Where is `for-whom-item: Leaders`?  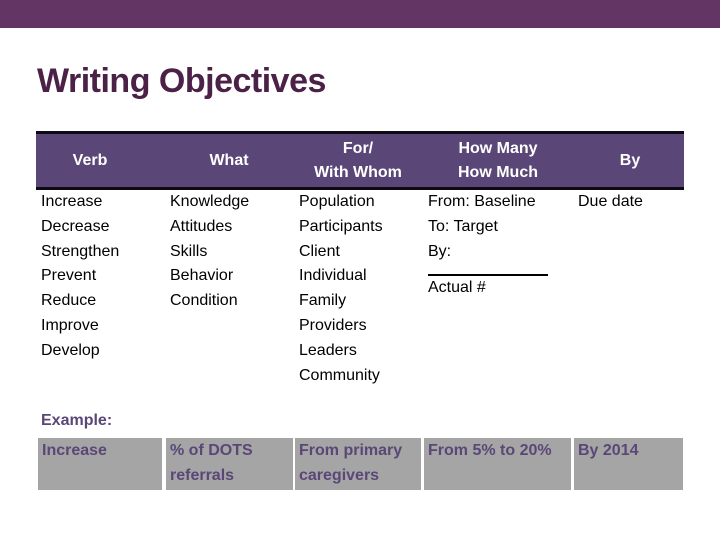
for-whom-item: Leaders is located at coordinates (328, 350).